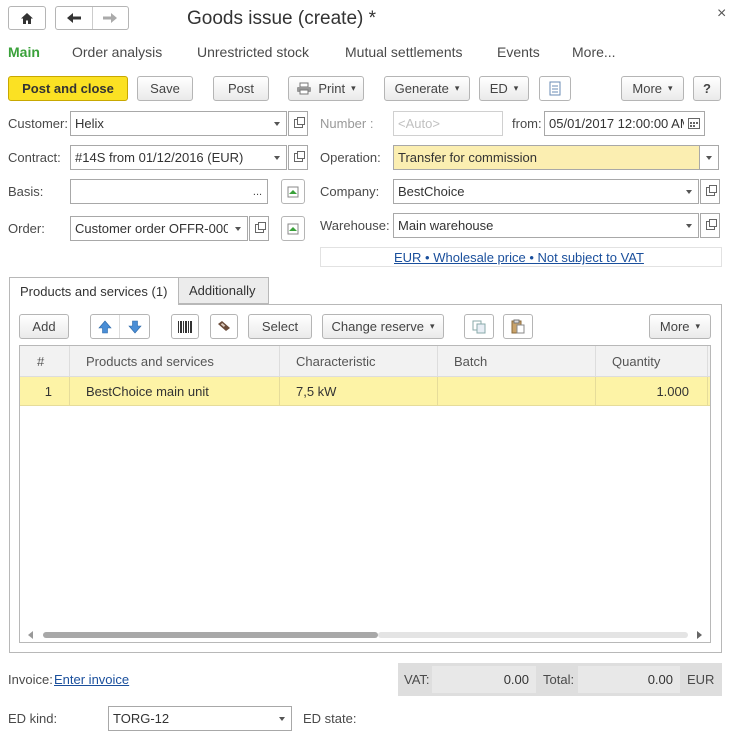 This screenshot has width=733, height=741. What do you see at coordinates (26, 191) in the screenshot?
I see `basis-label: Basis:` at bounding box center [26, 191].